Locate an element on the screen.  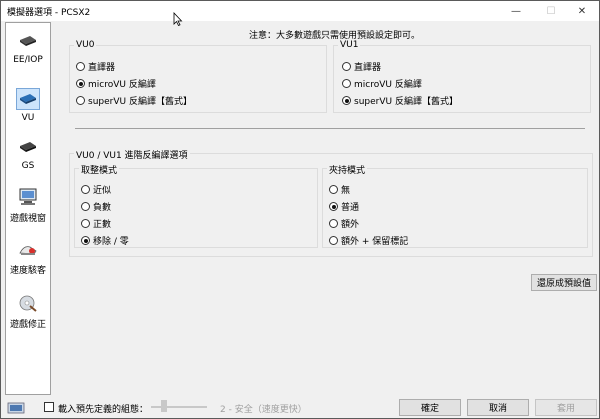
group-title: VU0 is located at coordinates (85, 45).